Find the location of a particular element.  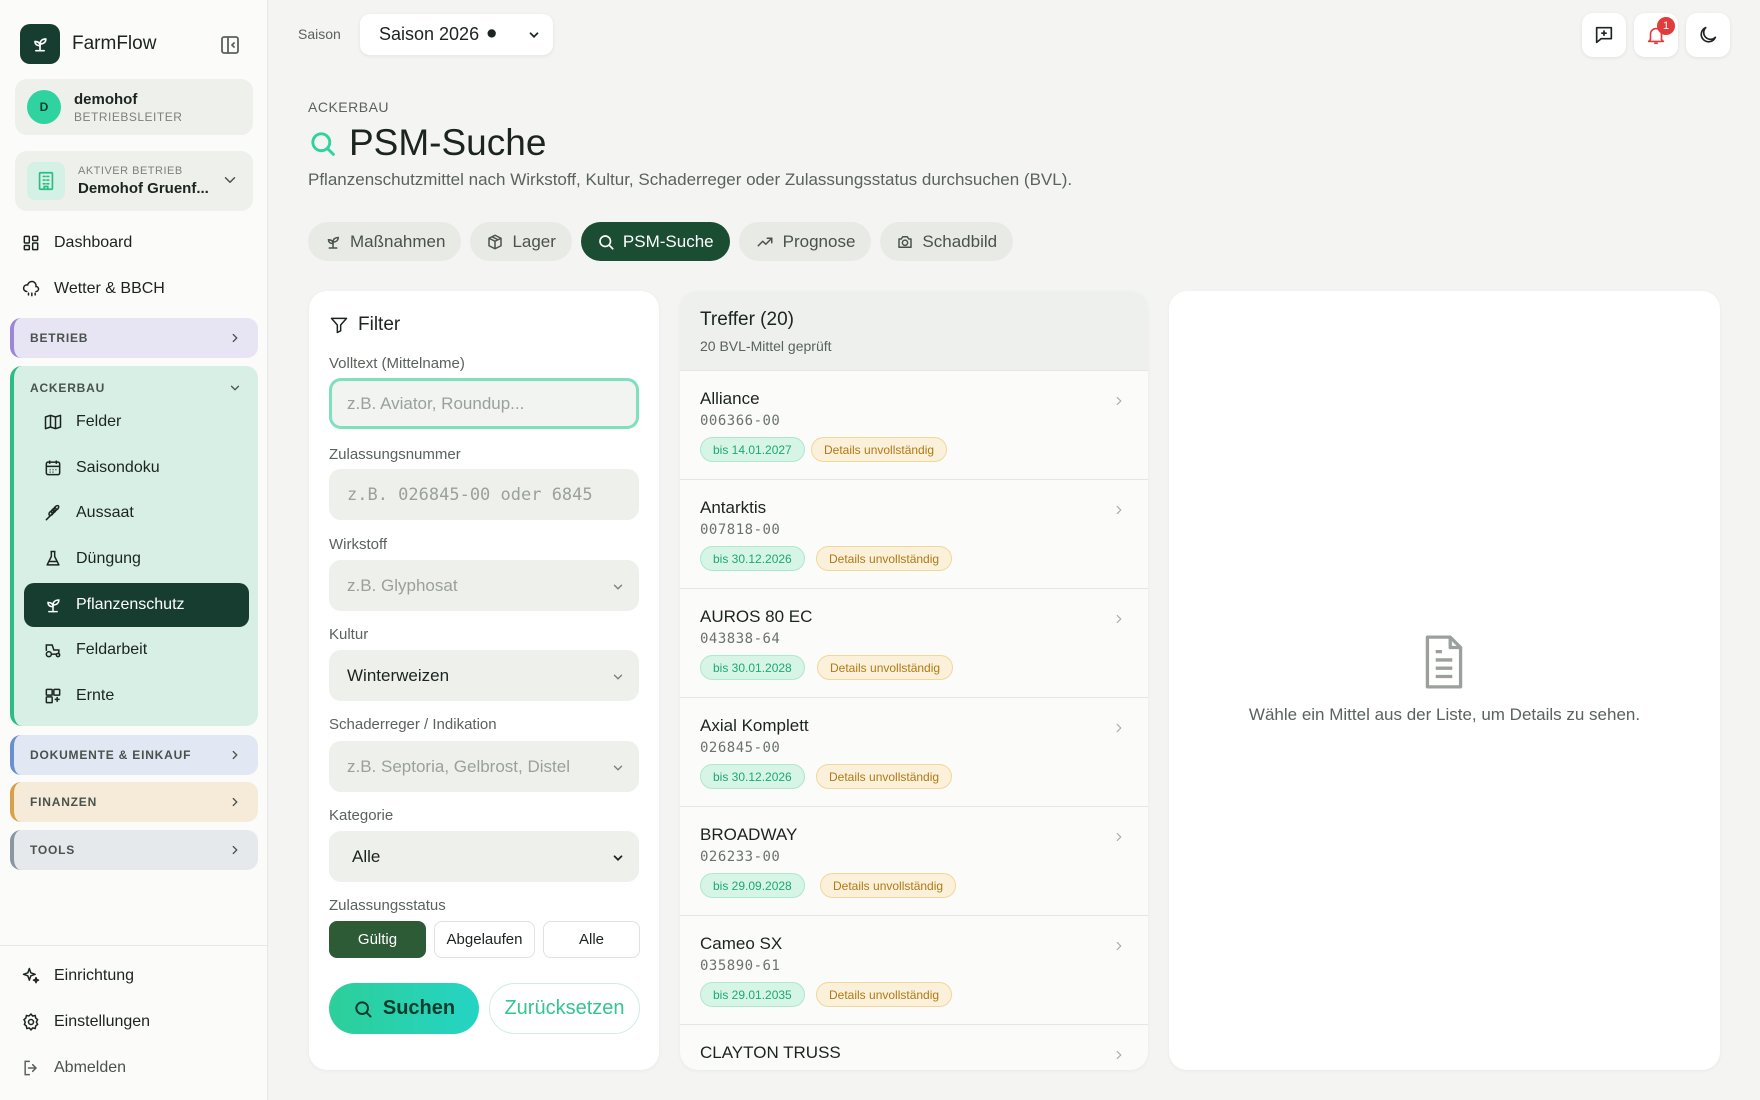

nav-dashboard: Dashboard is located at coordinates (76, 243).